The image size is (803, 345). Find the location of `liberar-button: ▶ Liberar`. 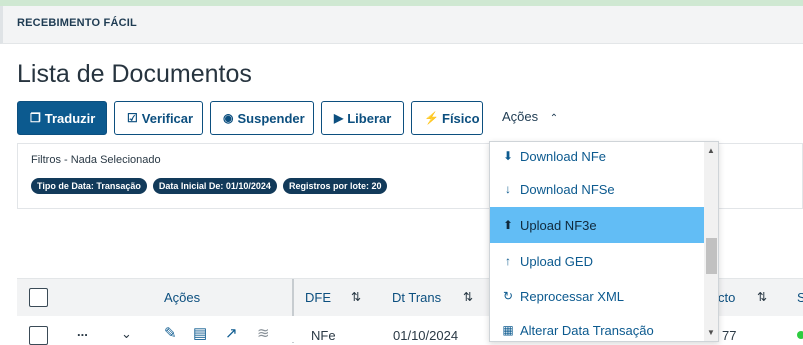

liberar-button: ▶ Liberar is located at coordinates (362, 118).